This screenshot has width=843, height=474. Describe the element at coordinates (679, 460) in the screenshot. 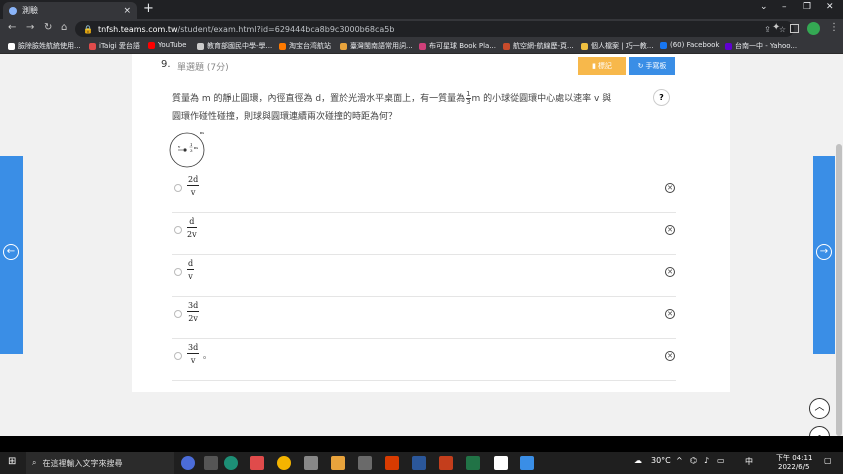

I see `tray-arrow-icon: ^` at that location.